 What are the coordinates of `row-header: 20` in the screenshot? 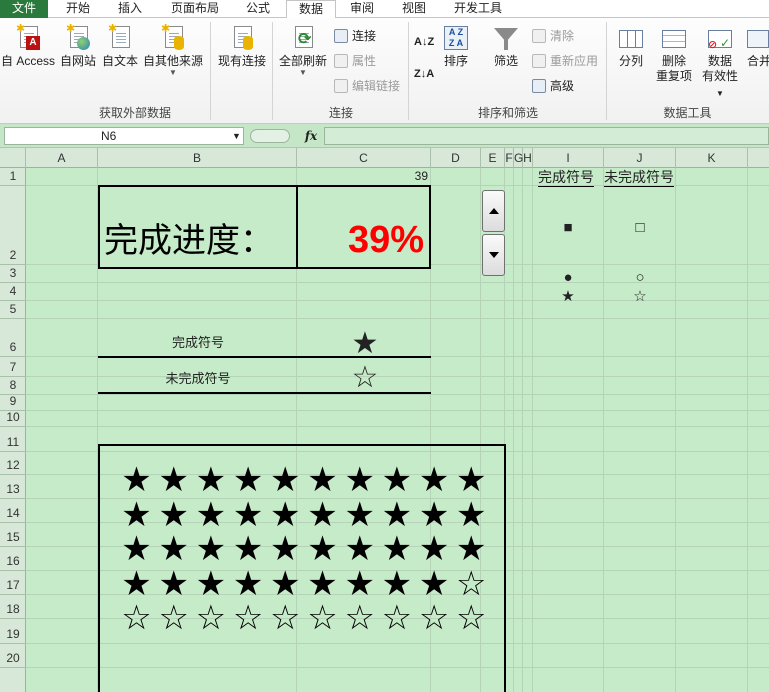 It's located at (13, 656).